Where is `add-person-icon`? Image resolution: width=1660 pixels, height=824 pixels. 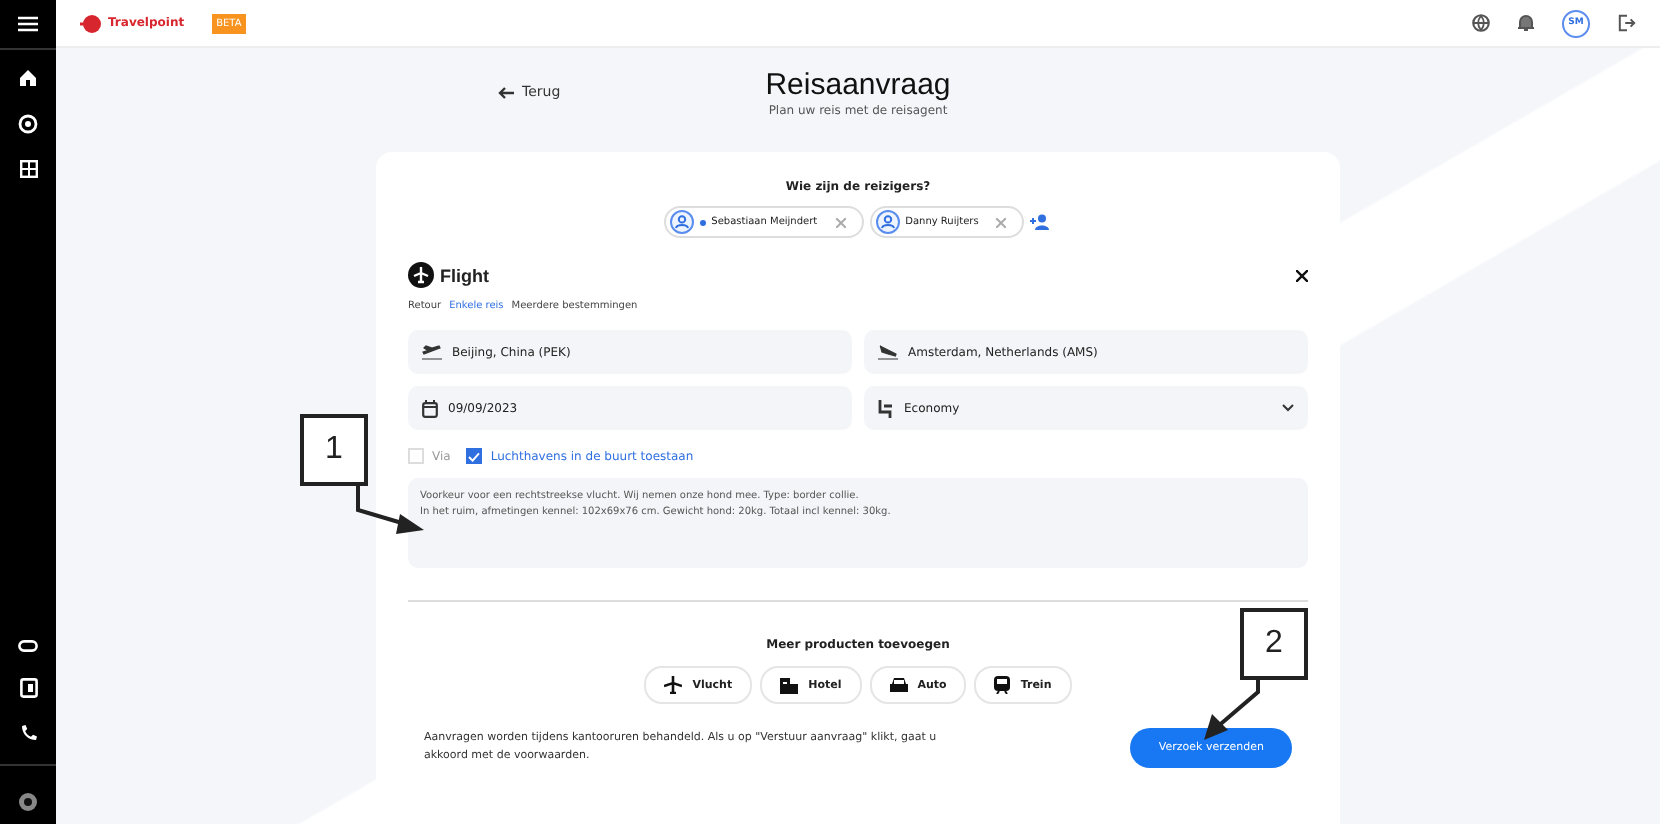 add-person-icon is located at coordinates (1041, 222).